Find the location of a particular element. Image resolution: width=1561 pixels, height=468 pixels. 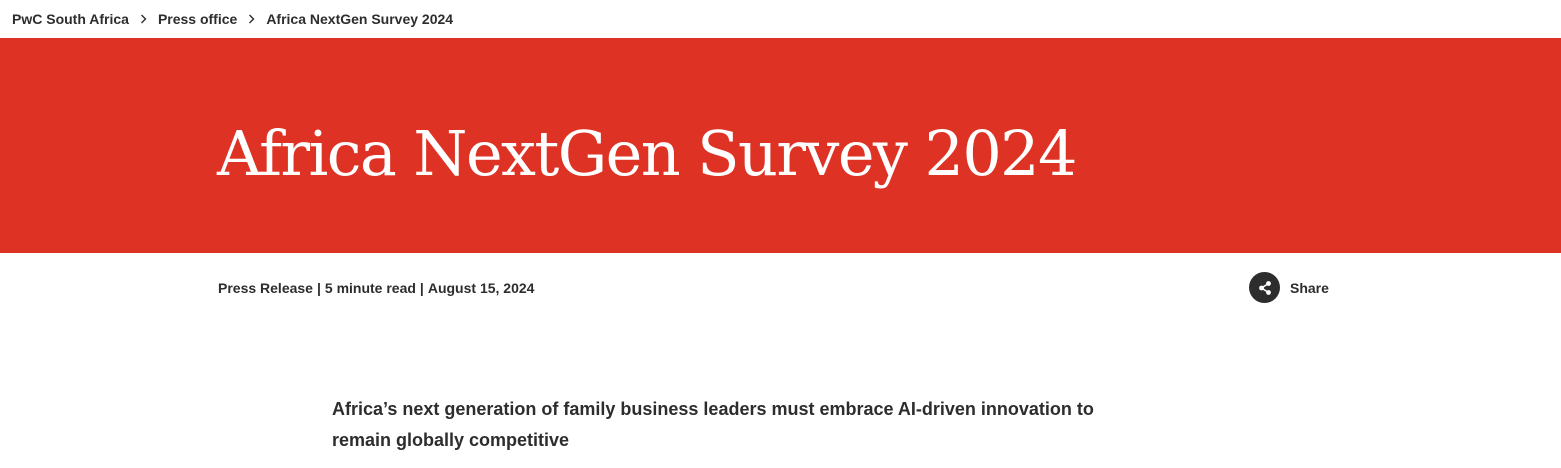

share-label: Share is located at coordinates (1309, 288).